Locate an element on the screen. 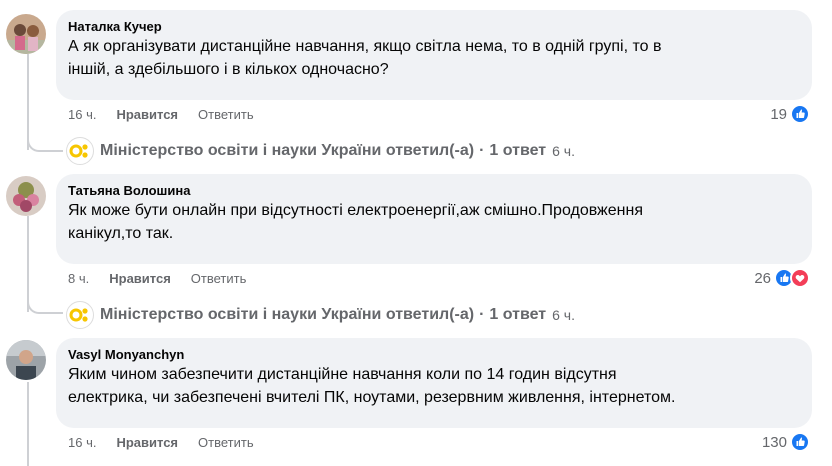  reaction-count: 26 is located at coordinates (762, 278).